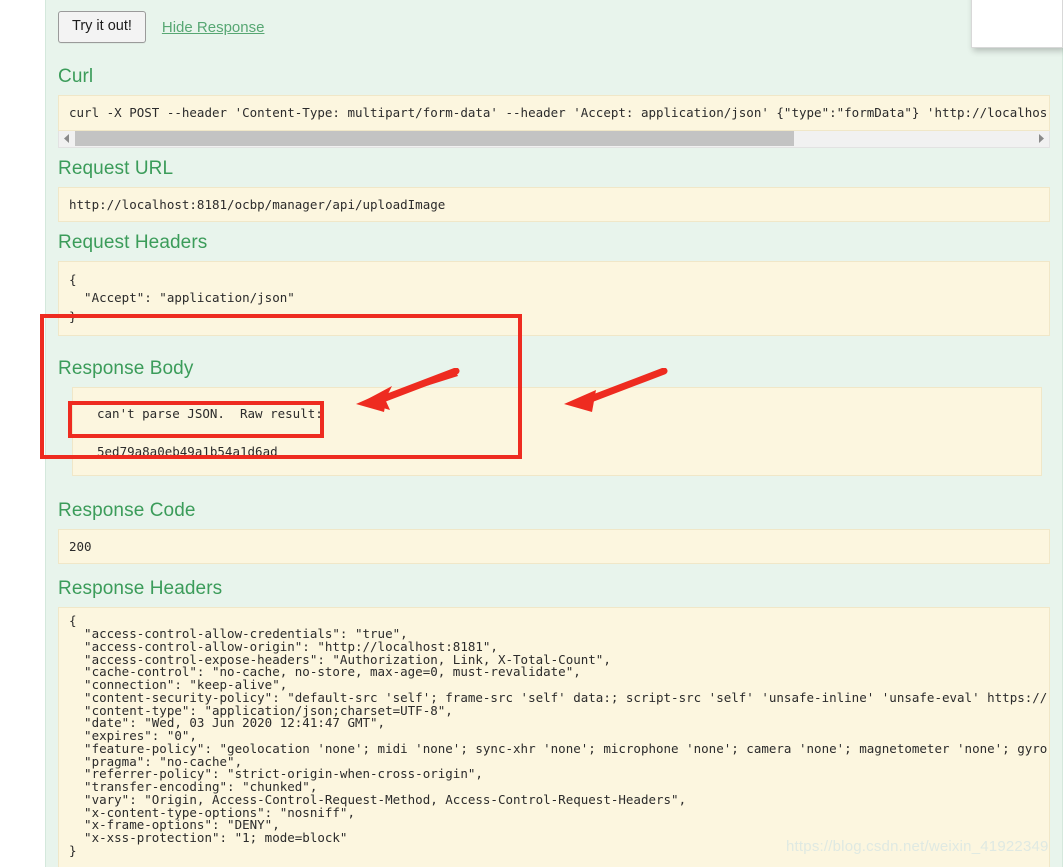  Describe the element at coordinates (126, 368) in the screenshot. I see `response-body-heading: Response Body` at that location.